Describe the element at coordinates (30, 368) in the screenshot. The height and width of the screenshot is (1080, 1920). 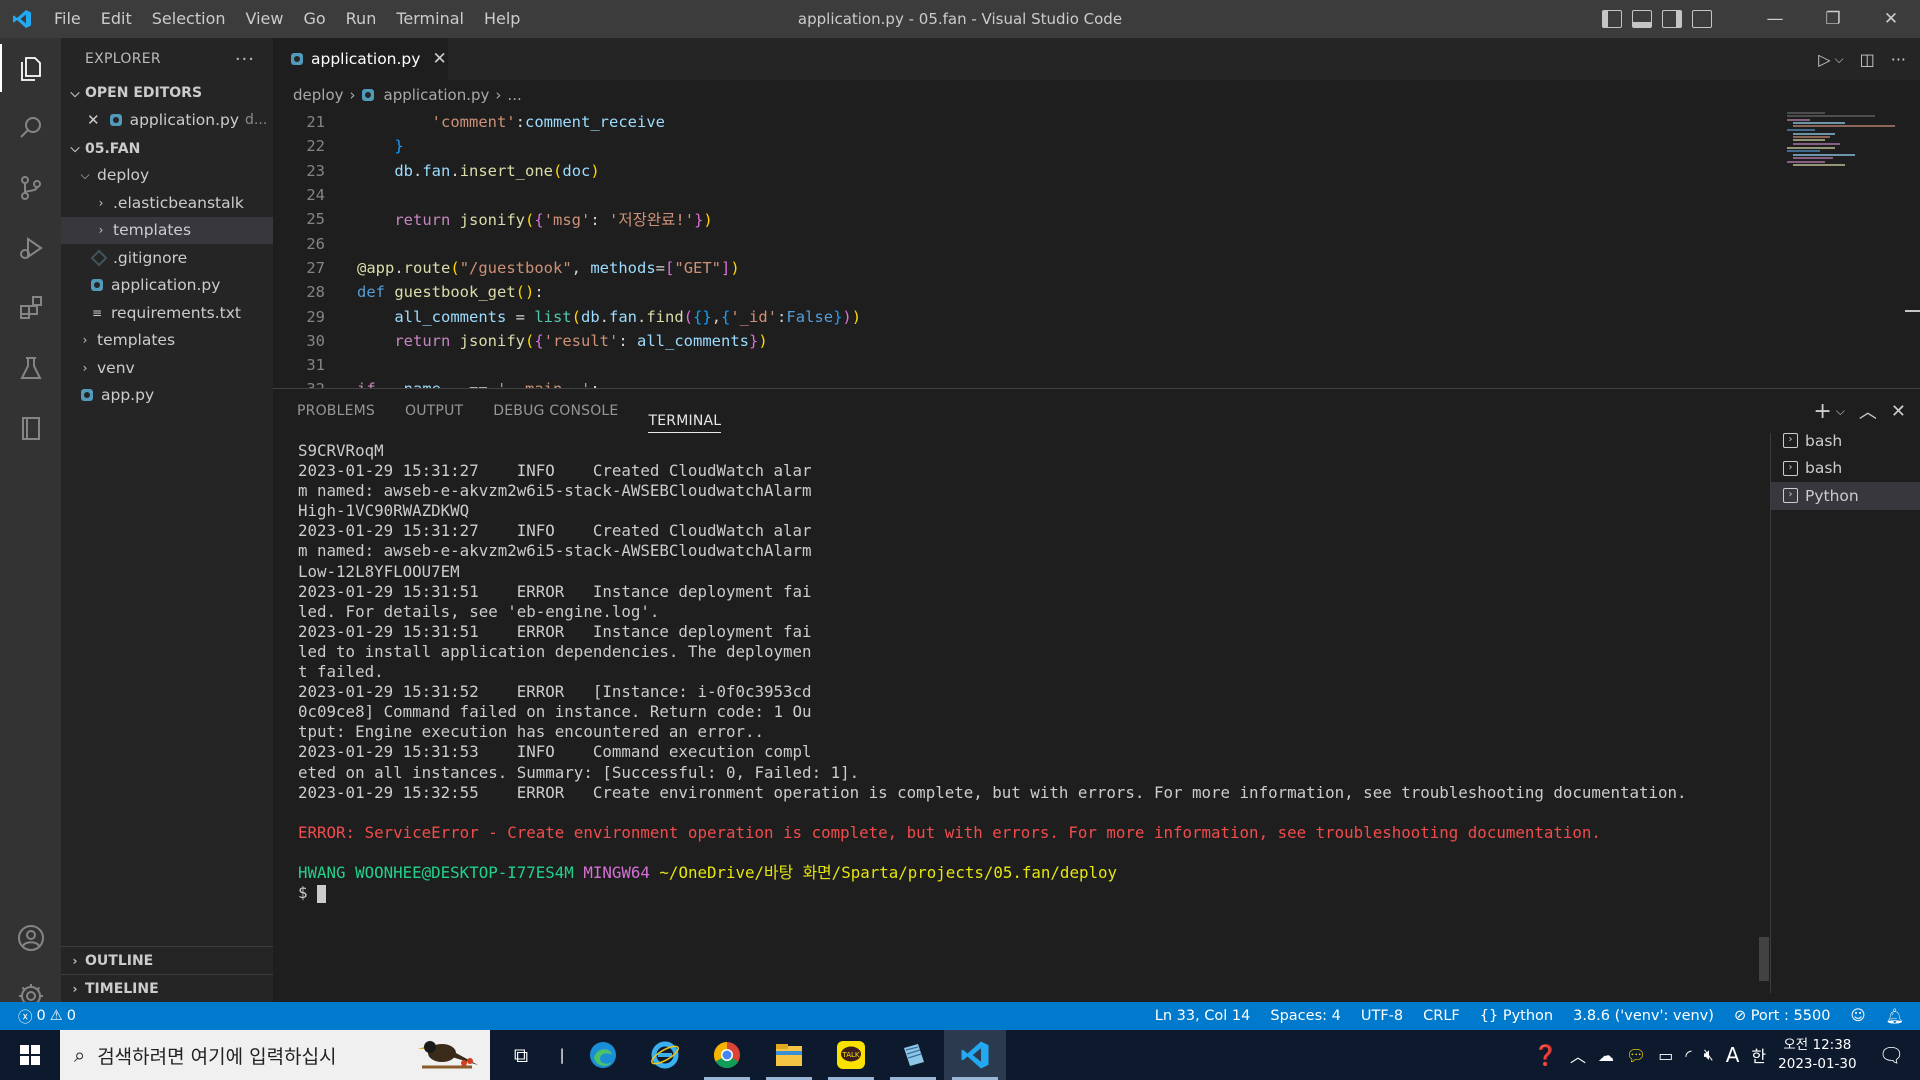
I see `testing-icon` at that location.